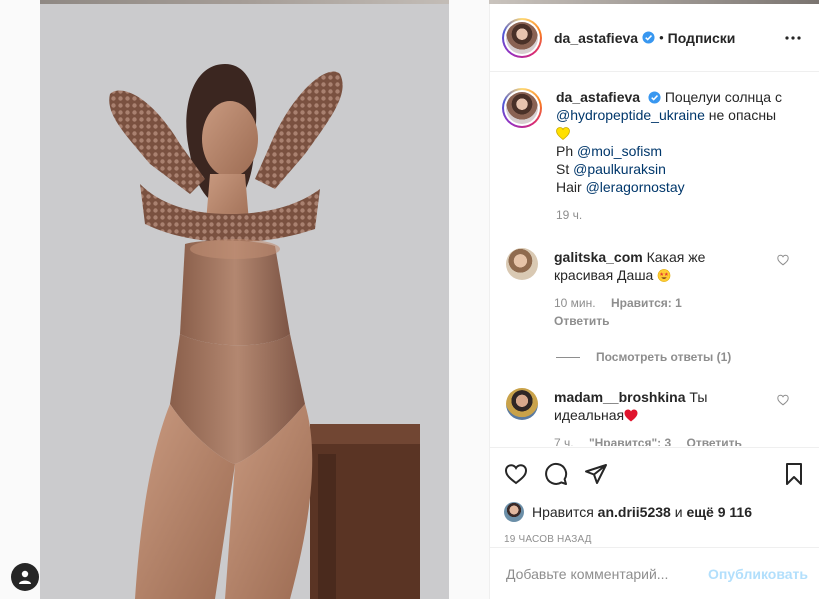  I want to click on post-header: da_astafieva • Подписки, so click(654, 38).